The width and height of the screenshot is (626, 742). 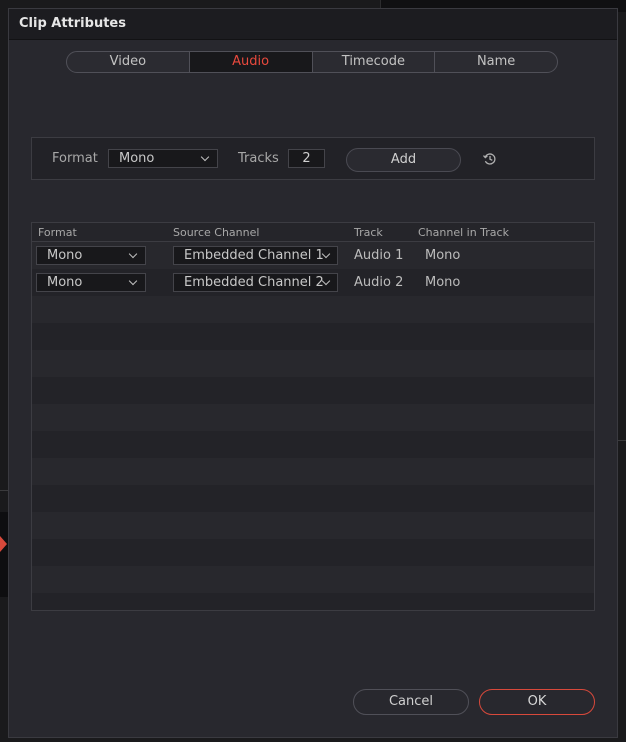 I want to click on add-button: Add, so click(x=403, y=160).